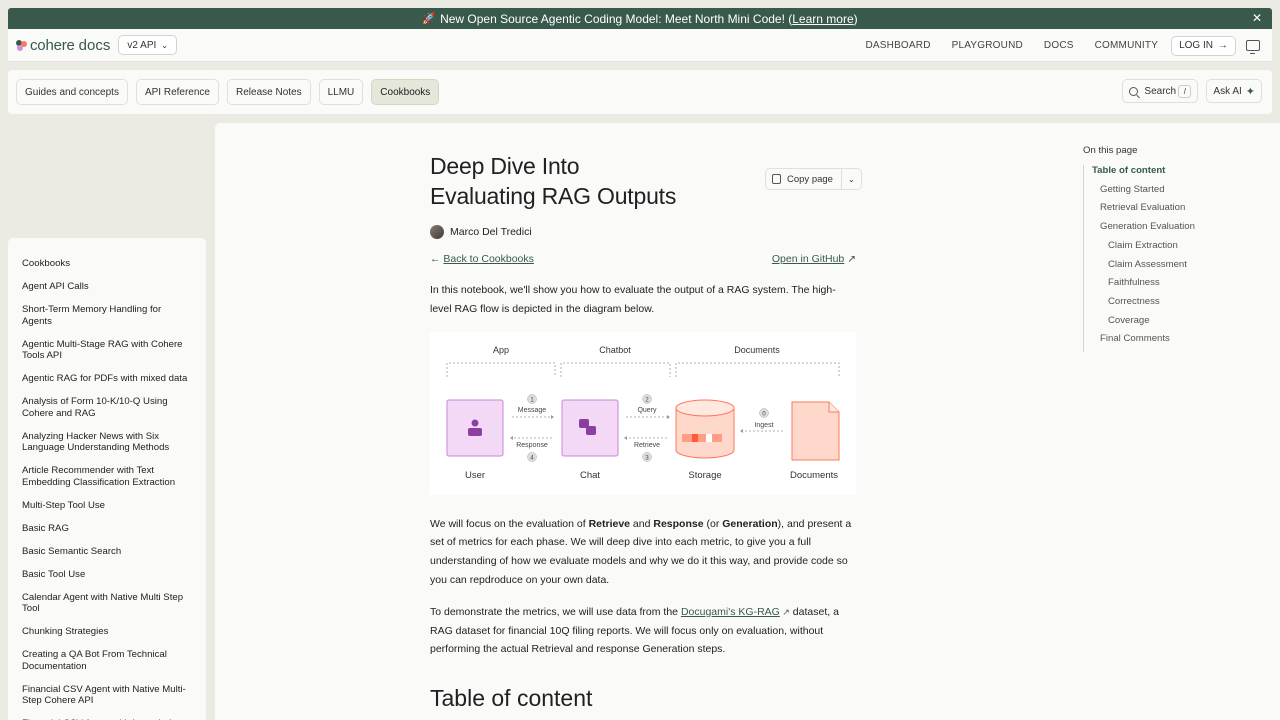 This screenshot has height=720, width=1280. I want to click on group-bracket-app, so click(501, 369).